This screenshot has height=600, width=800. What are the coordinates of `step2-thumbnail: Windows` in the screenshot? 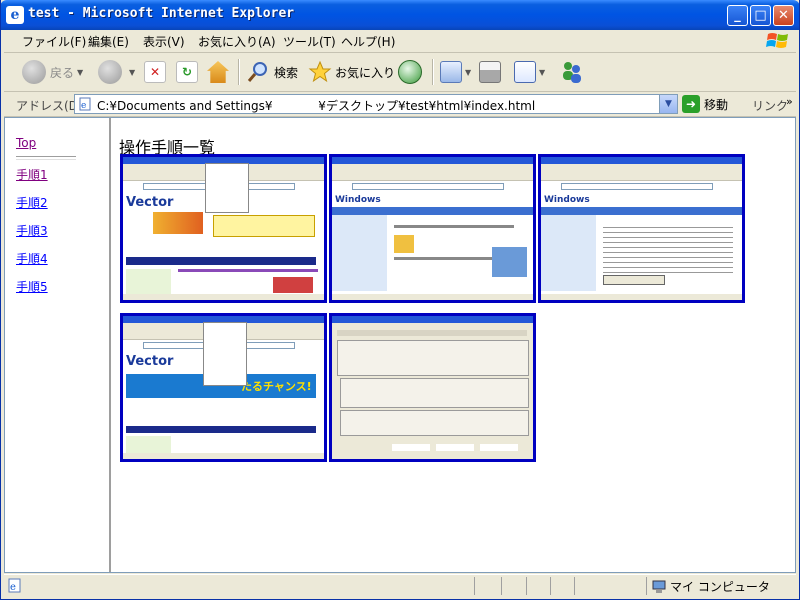 It's located at (432, 228).